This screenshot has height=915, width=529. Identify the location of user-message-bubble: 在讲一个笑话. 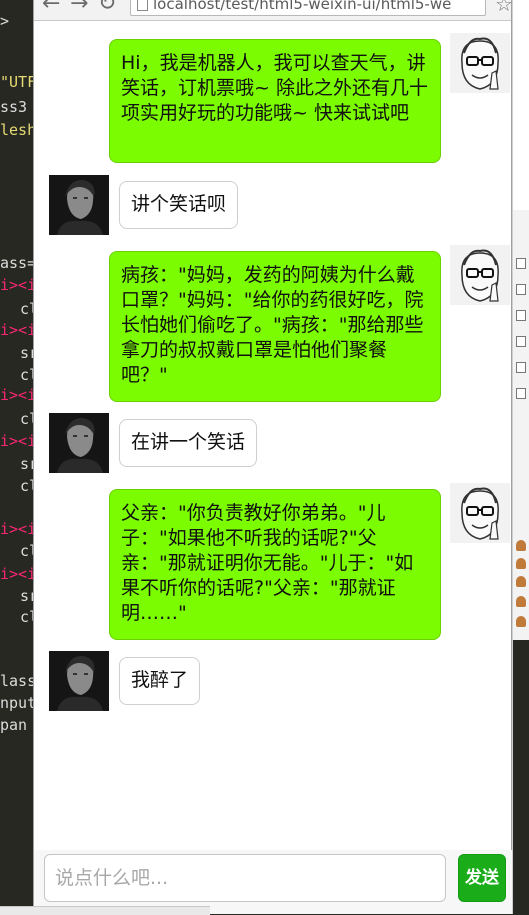
(188, 443).